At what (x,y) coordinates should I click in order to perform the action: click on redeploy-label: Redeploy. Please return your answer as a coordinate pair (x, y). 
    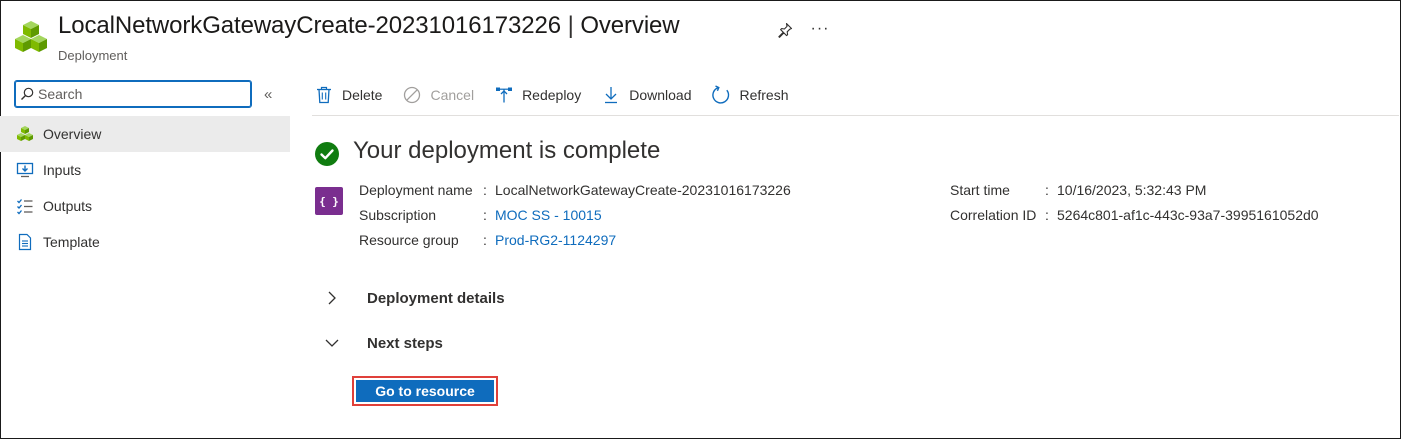
    Looking at the image, I should click on (552, 95).